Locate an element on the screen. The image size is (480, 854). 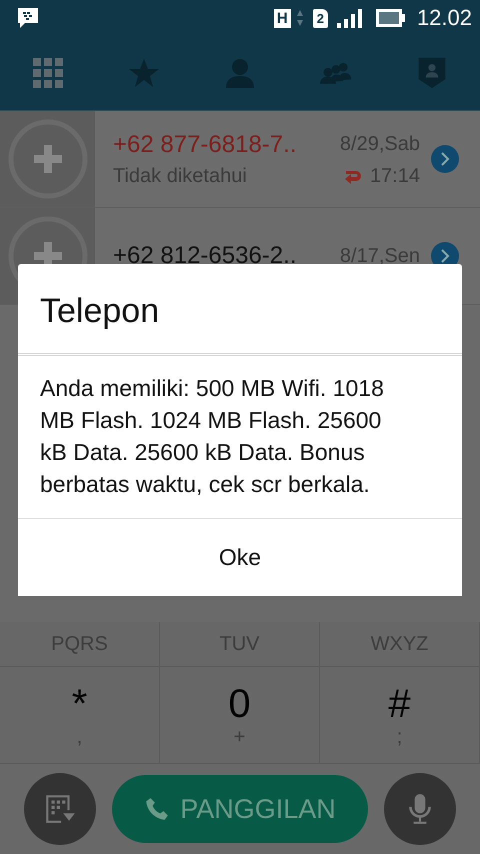
chat-icon is located at coordinates (28, 18).